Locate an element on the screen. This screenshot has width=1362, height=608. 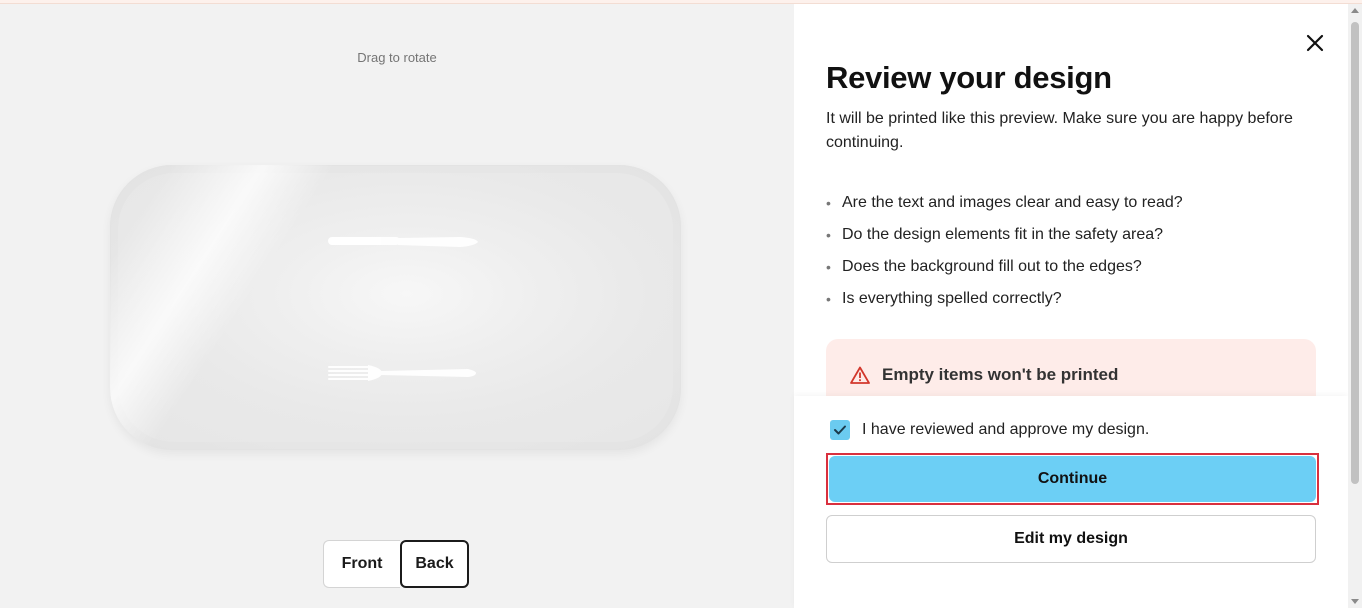
warning-text: Empty items won't be printed is located at coordinates (1000, 374).